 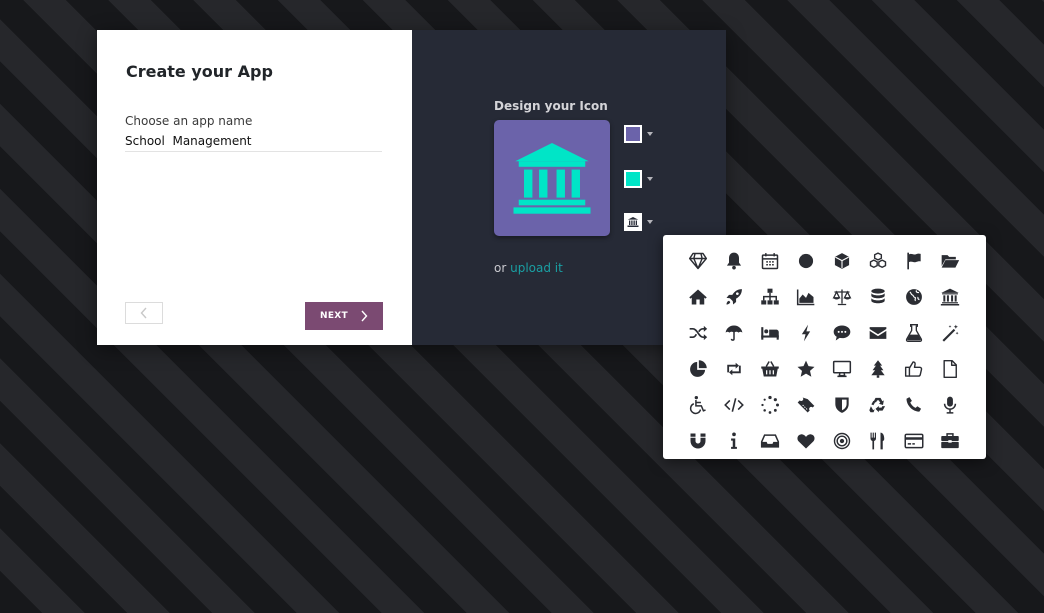 I want to click on previous-button, so click(x=144, y=313).